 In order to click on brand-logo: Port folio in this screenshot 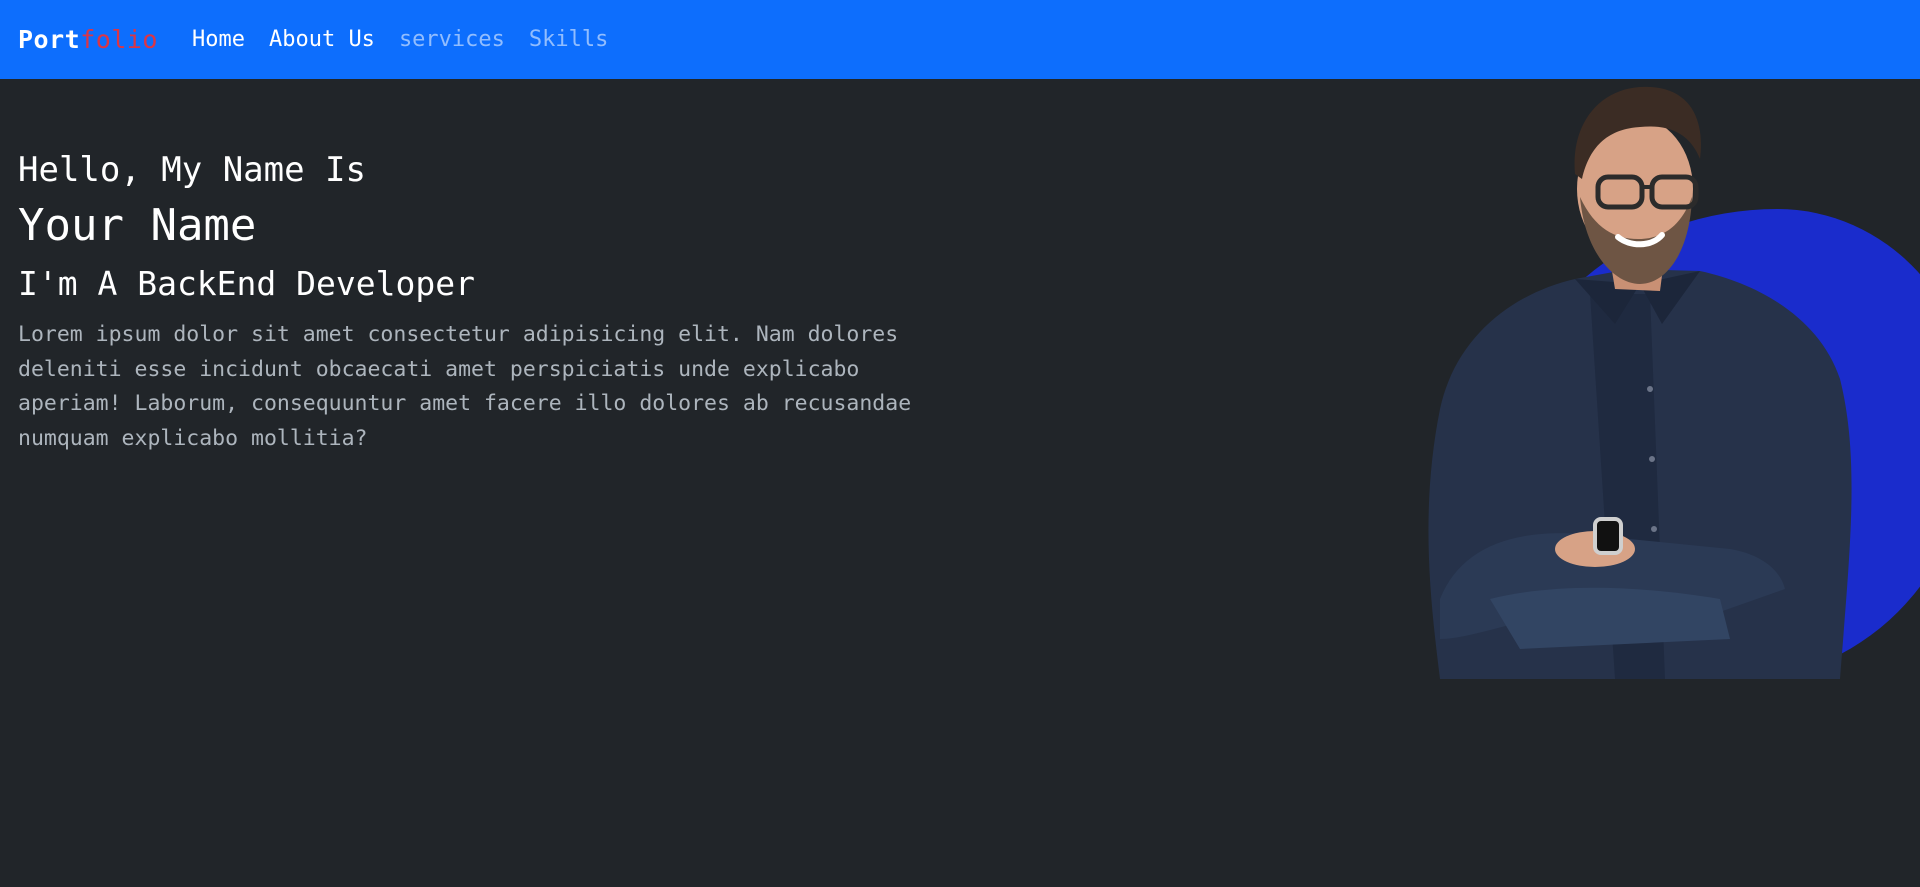, I will do `click(88, 39)`.